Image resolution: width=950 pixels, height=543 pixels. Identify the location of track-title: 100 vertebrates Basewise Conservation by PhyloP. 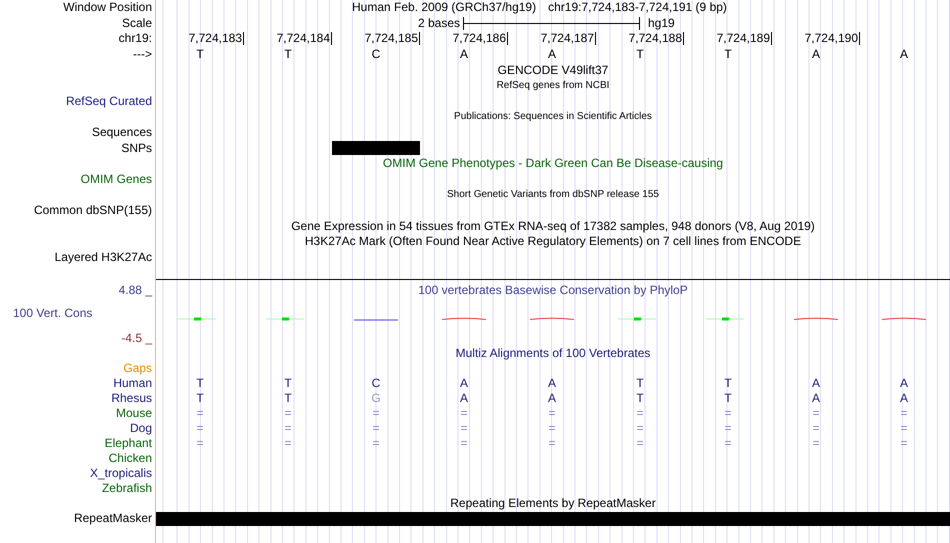
(553, 291).